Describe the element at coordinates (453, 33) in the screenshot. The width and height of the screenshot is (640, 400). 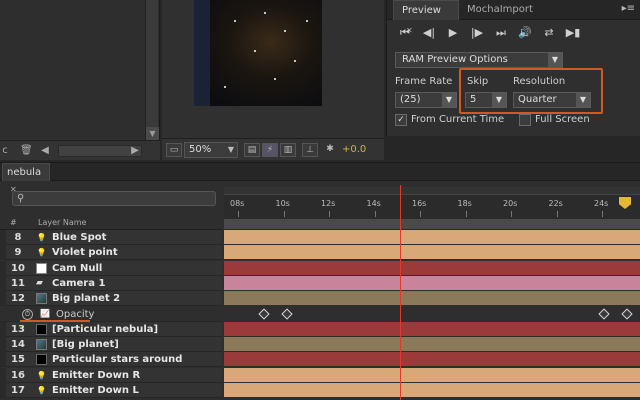
I see `play-icon: ▶` at that location.